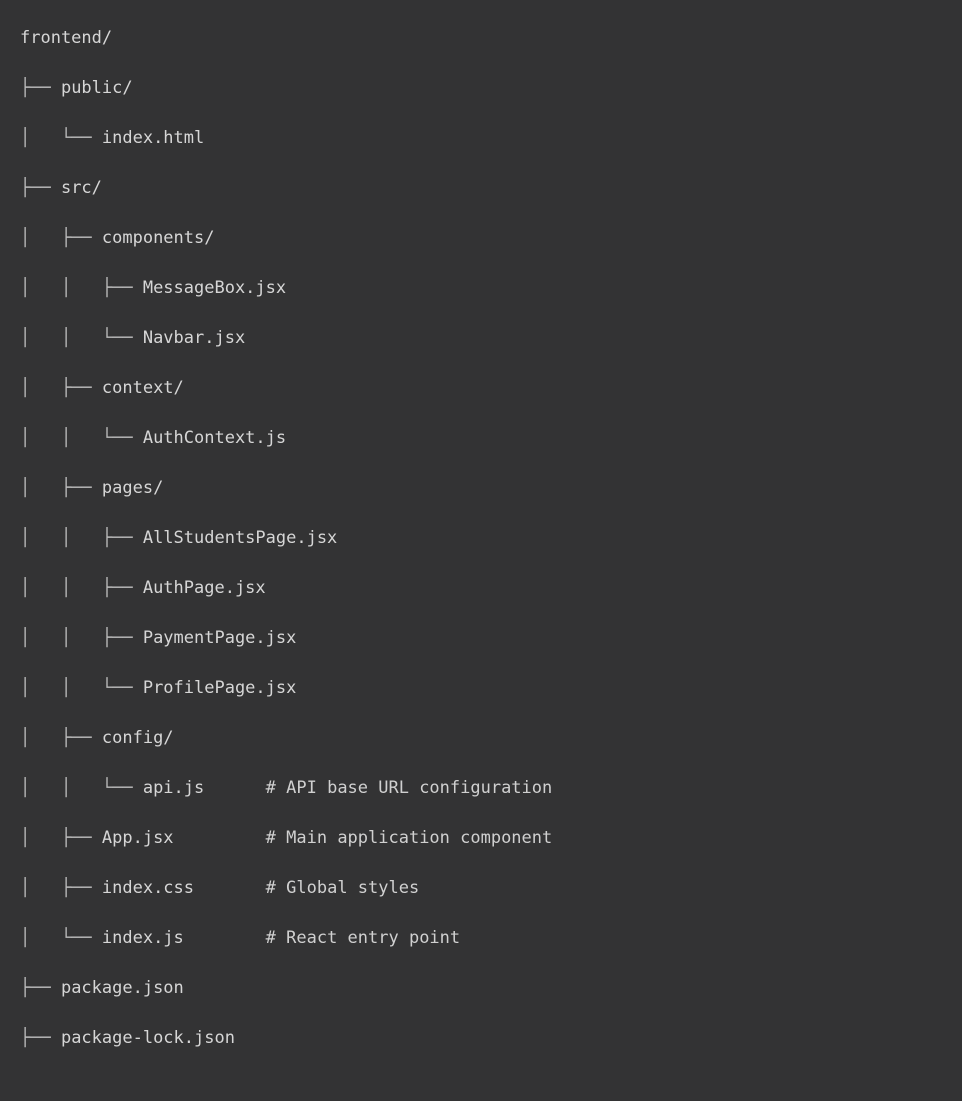  Describe the element at coordinates (286, 338) in the screenshot. I see `tree-line: │ │ └── Navbar.jsx` at that location.